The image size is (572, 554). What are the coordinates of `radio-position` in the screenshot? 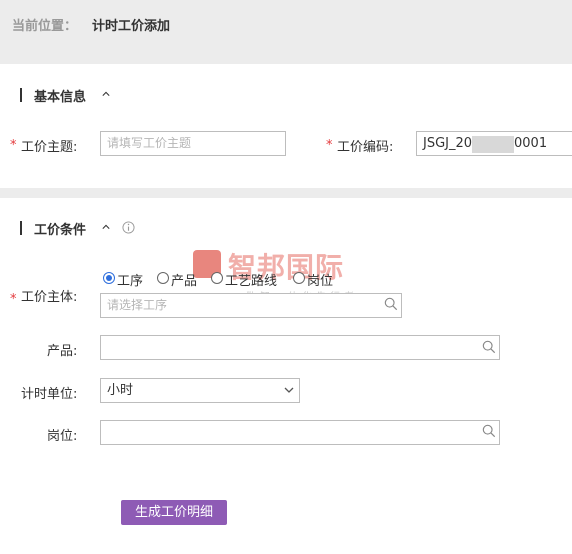 It's located at (299, 278).